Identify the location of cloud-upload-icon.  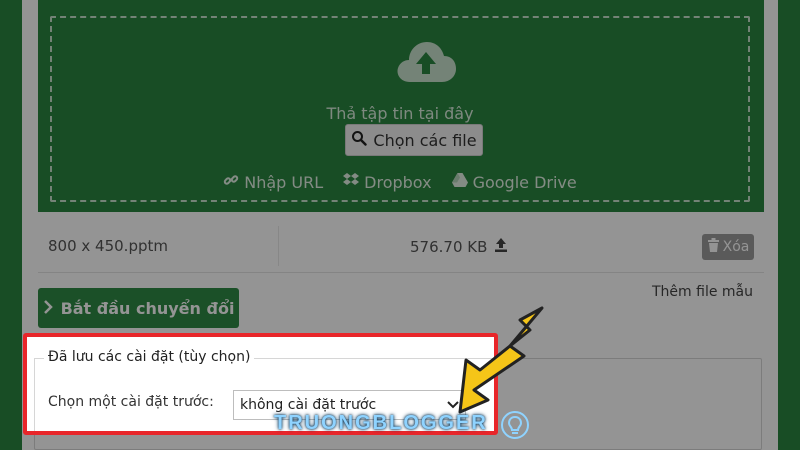
(426, 62).